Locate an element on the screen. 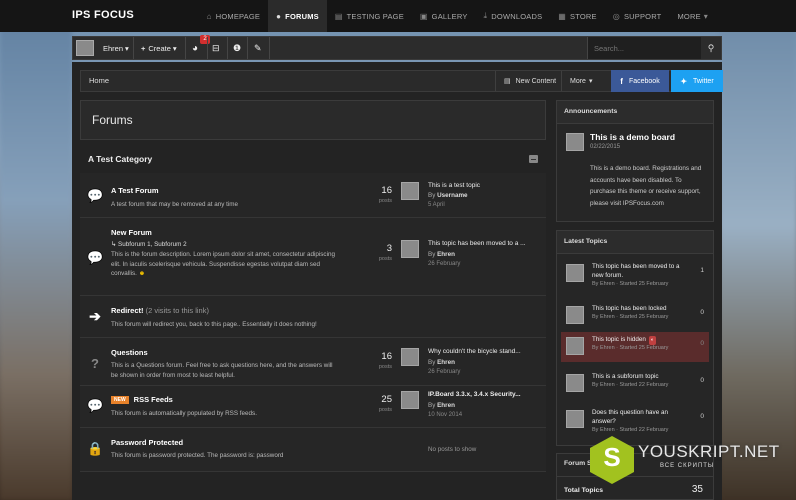  nav-homepage: ⌂ HOMEPAGE is located at coordinates (233, 16).